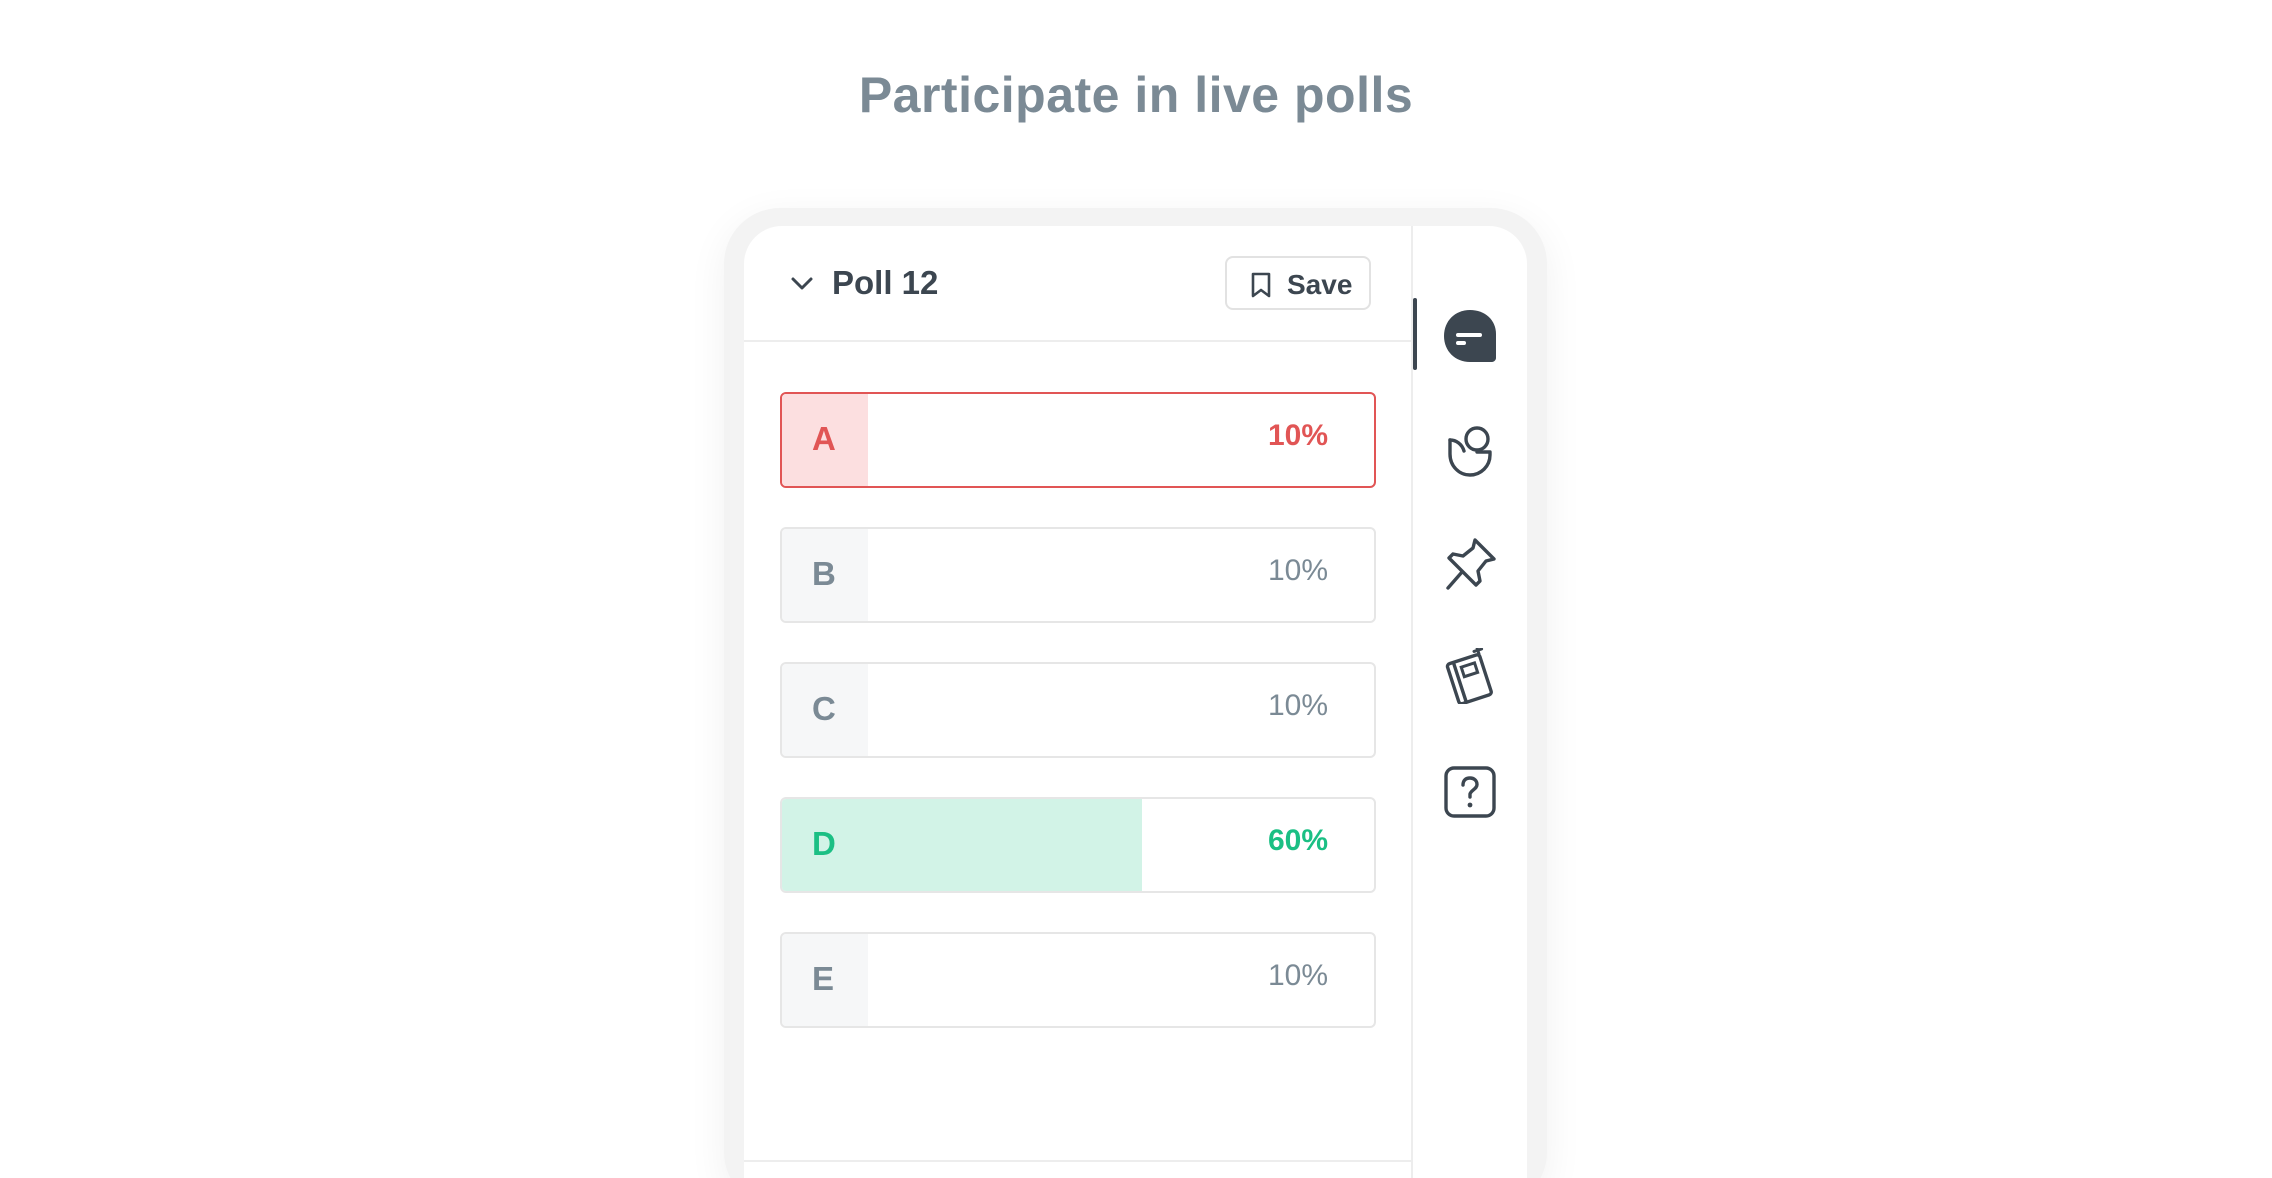 This screenshot has height=1178, width=2272. I want to click on save-button: Save, so click(1298, 283).